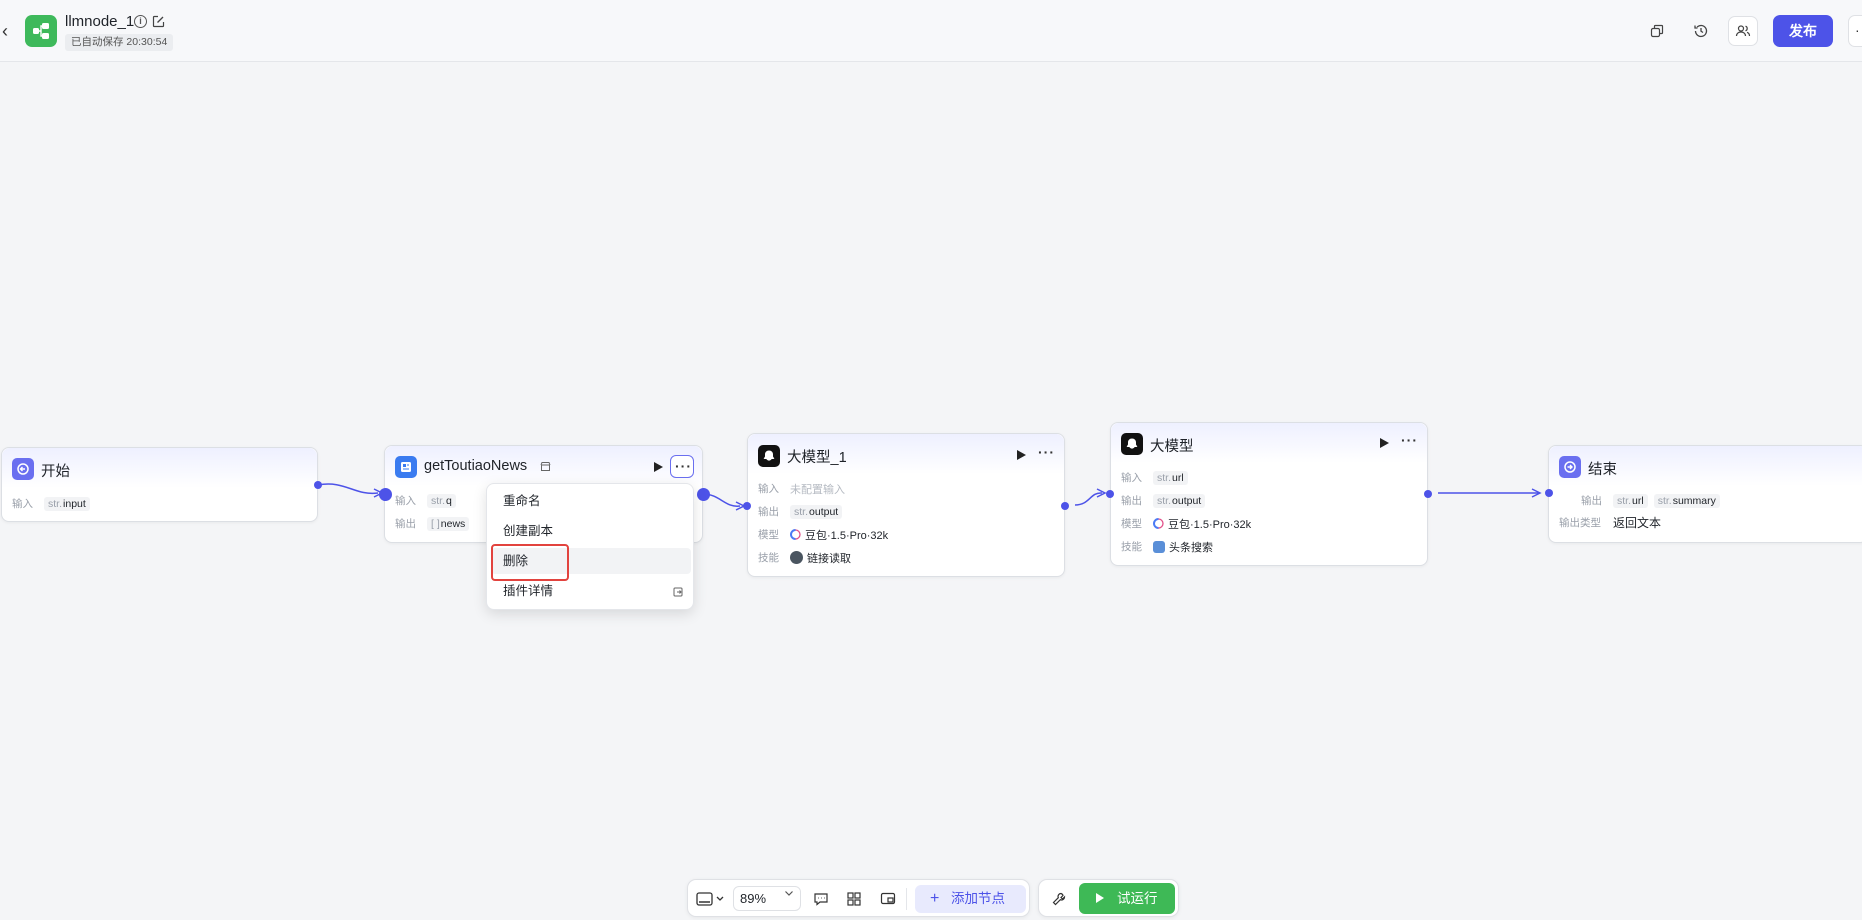  What do you see at coordinates (1059, 899) in the screenshot?
I see `debug-wrench-icon` at bounding box center [1059, 899].